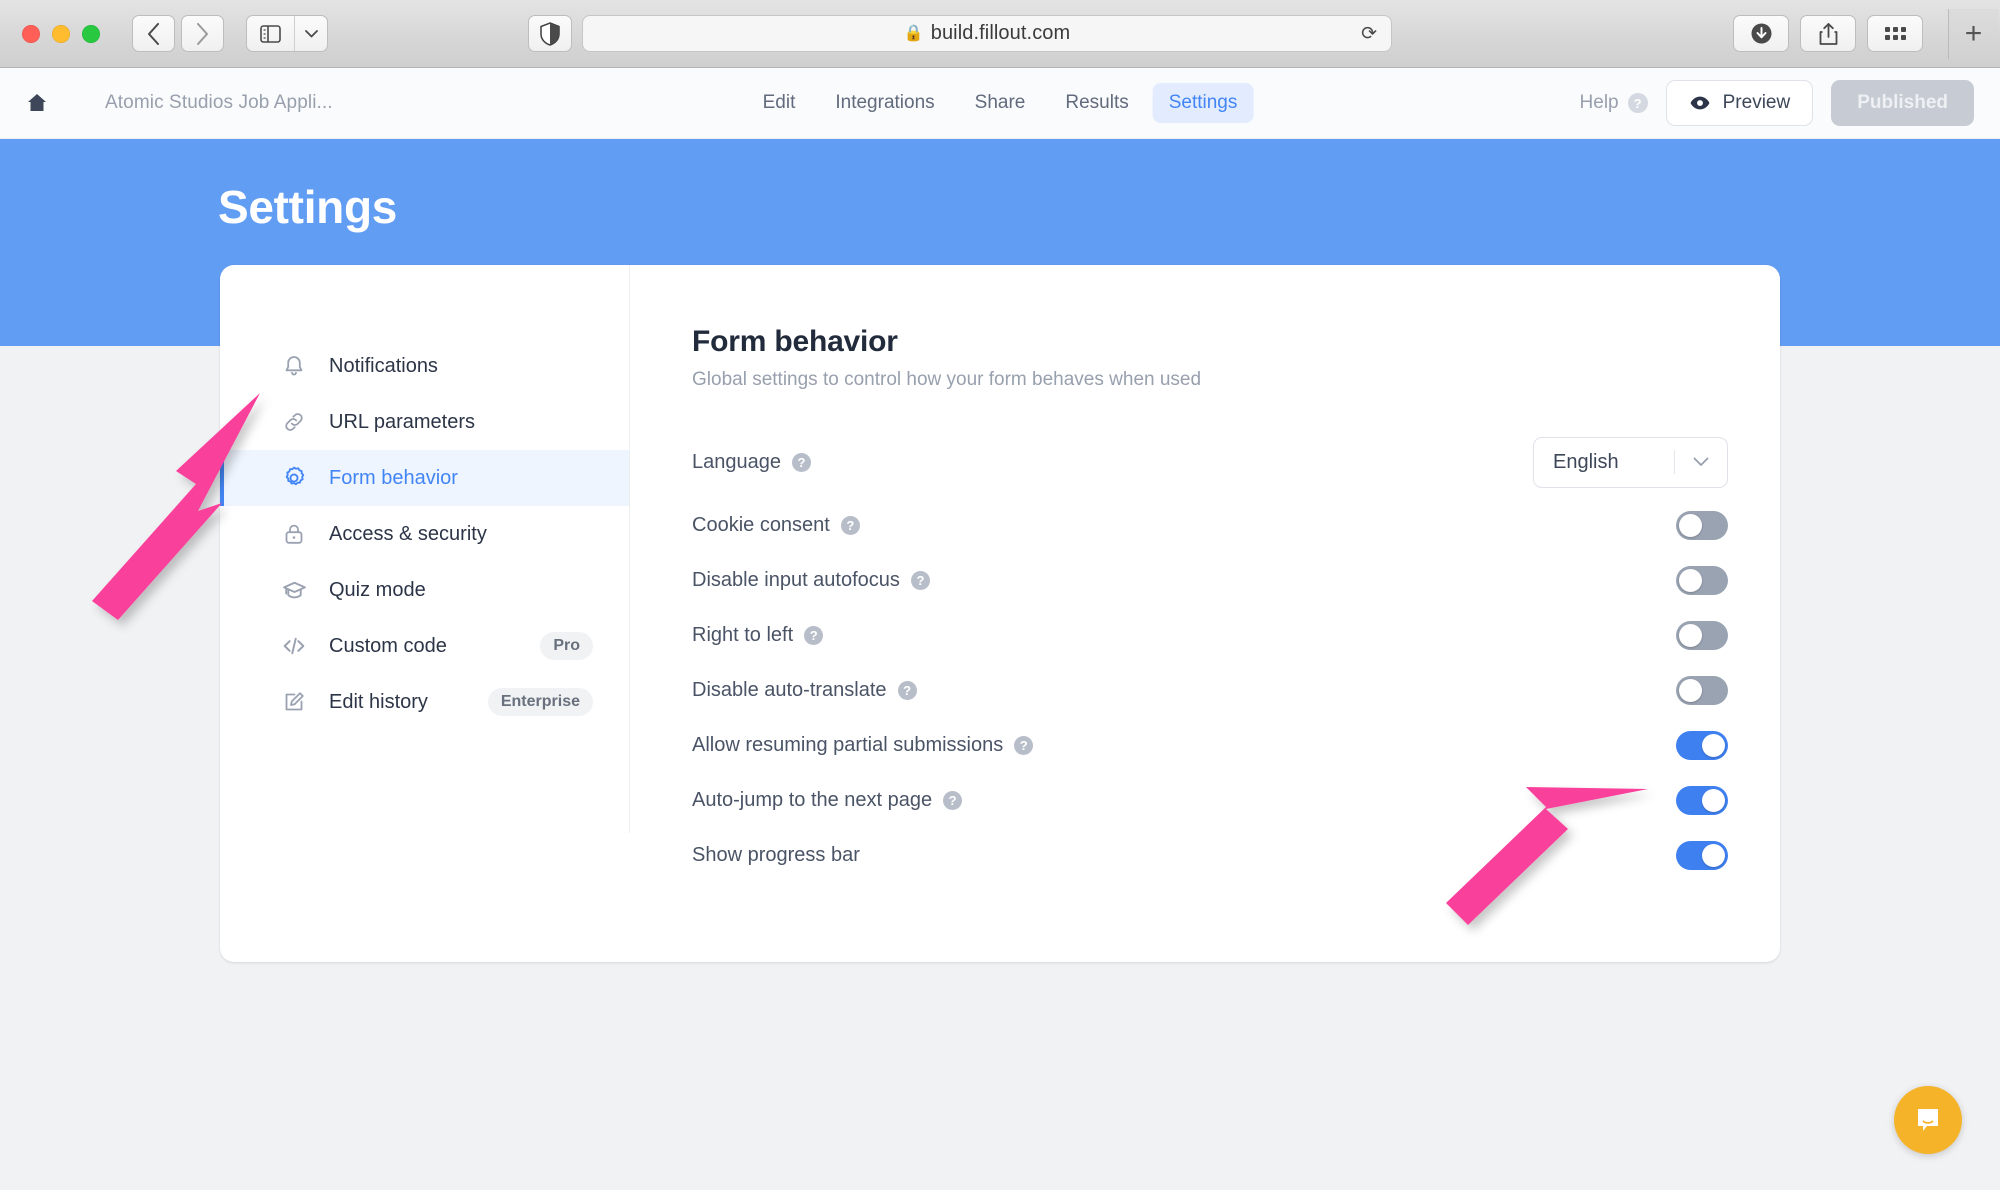 This screenshot has height=1190, width=2000. What do you see at coordinates (1210, 855) in the screenshot?
I see `setting-row-show-progress-bar: Show progress bar` at bounding box center [1210, 855].